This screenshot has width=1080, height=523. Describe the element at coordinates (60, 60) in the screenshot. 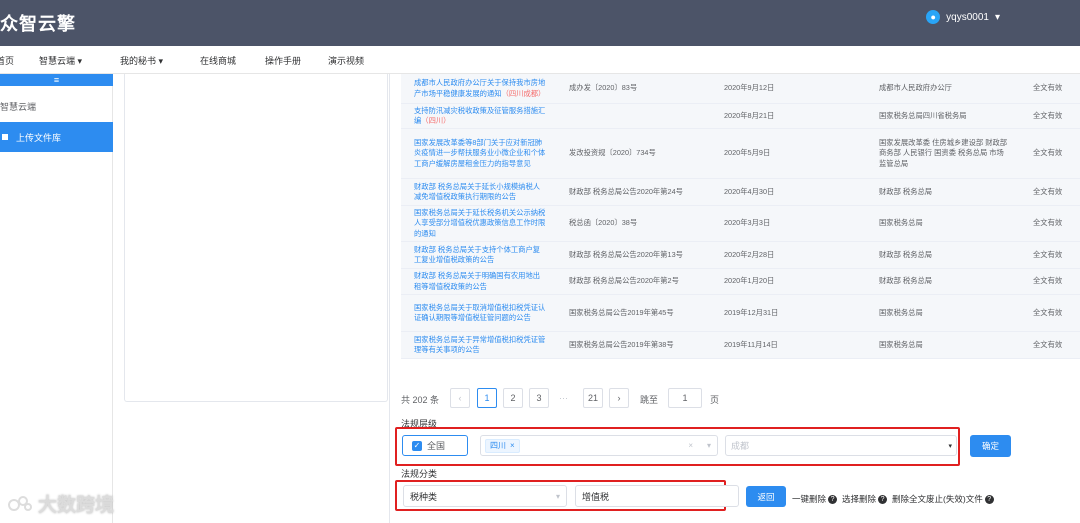

I see `nav-smart-cloud: 智慧云端 ▾` at that location.